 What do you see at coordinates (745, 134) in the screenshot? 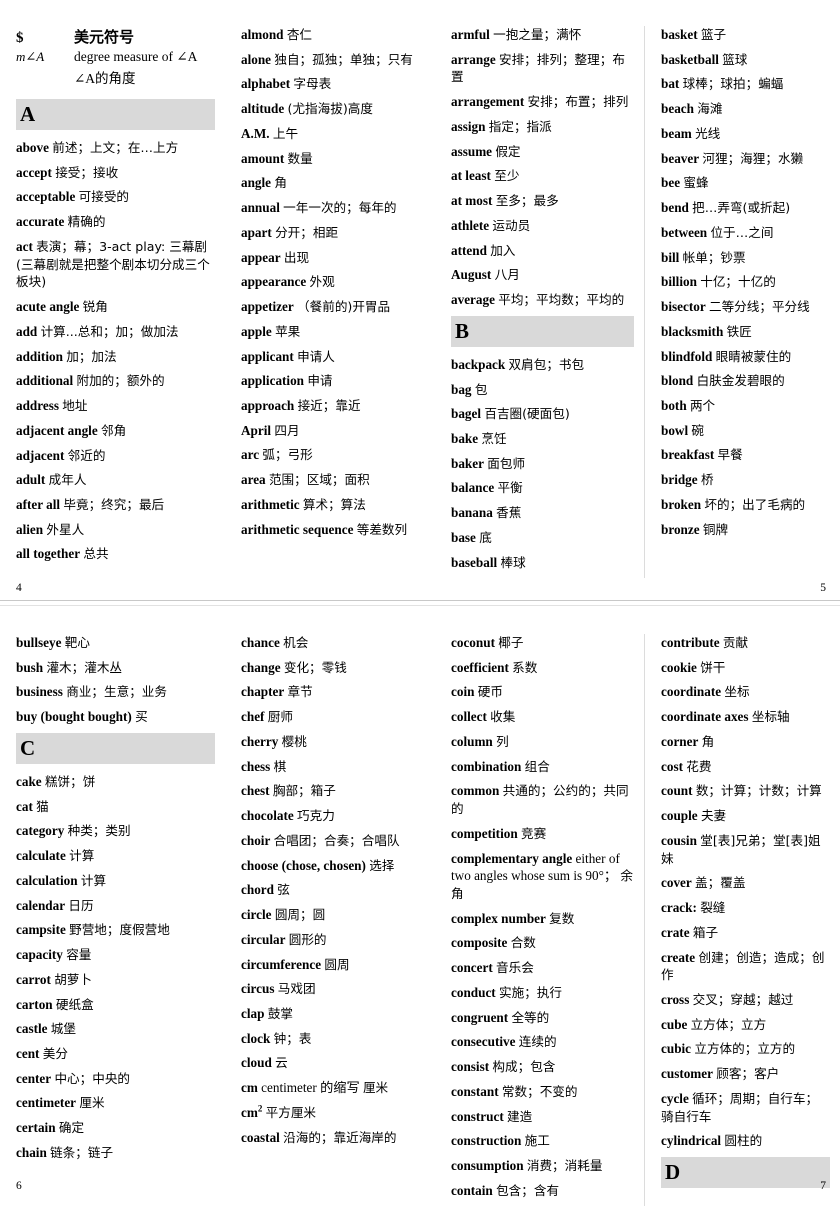
I see `glossary-entry: beam 光线` at bounding box center [745, 134].